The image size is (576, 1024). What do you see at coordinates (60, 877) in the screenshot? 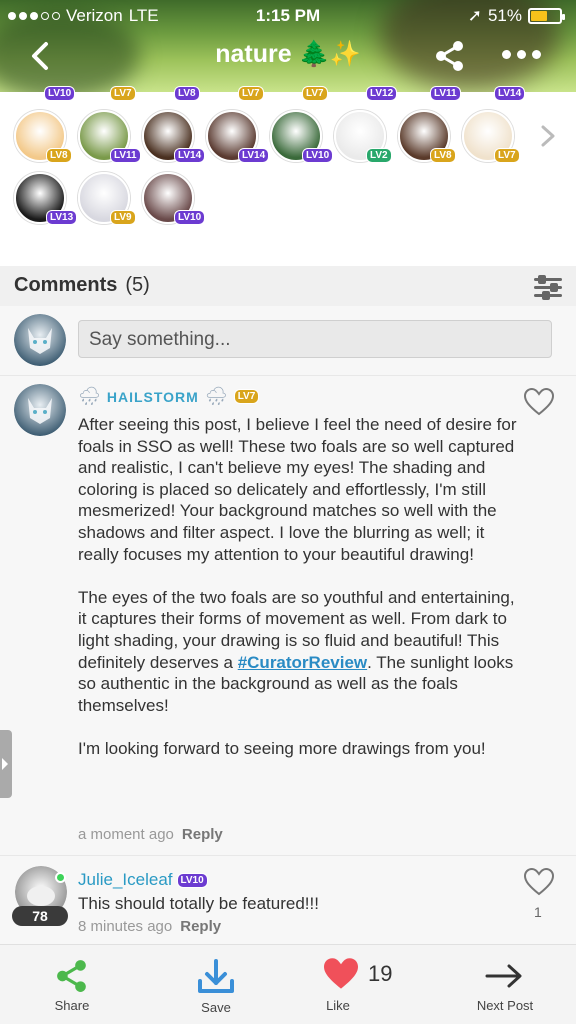
I see `online-status-dot` at bounding box center [60, 877].